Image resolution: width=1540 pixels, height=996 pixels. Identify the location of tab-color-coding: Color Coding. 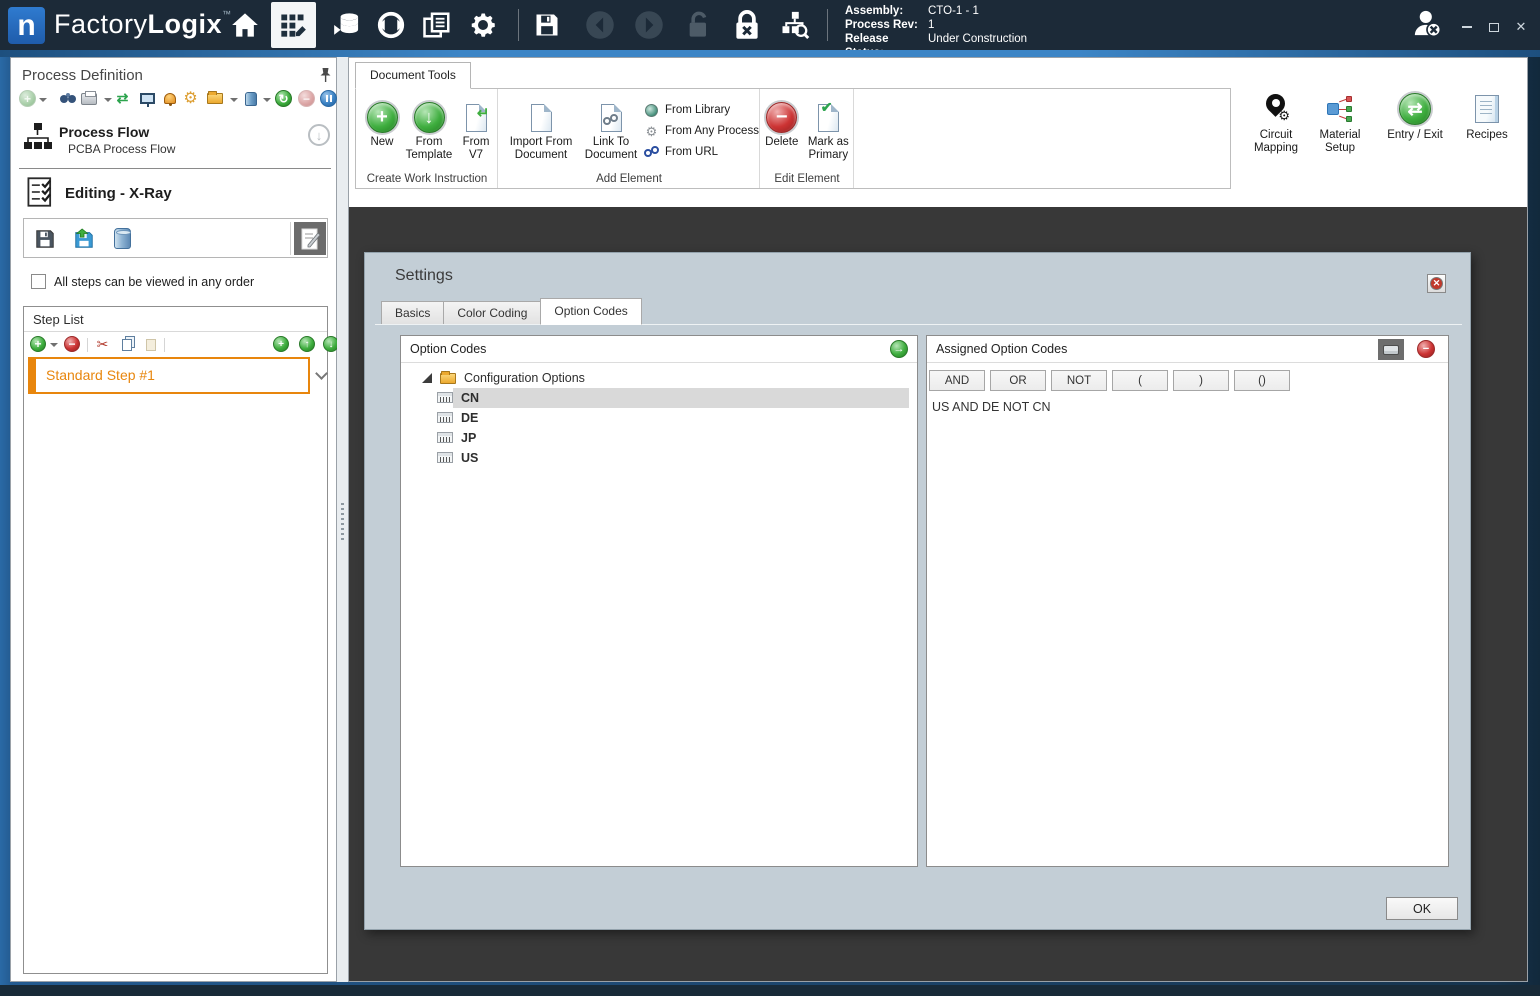
(492, 313).